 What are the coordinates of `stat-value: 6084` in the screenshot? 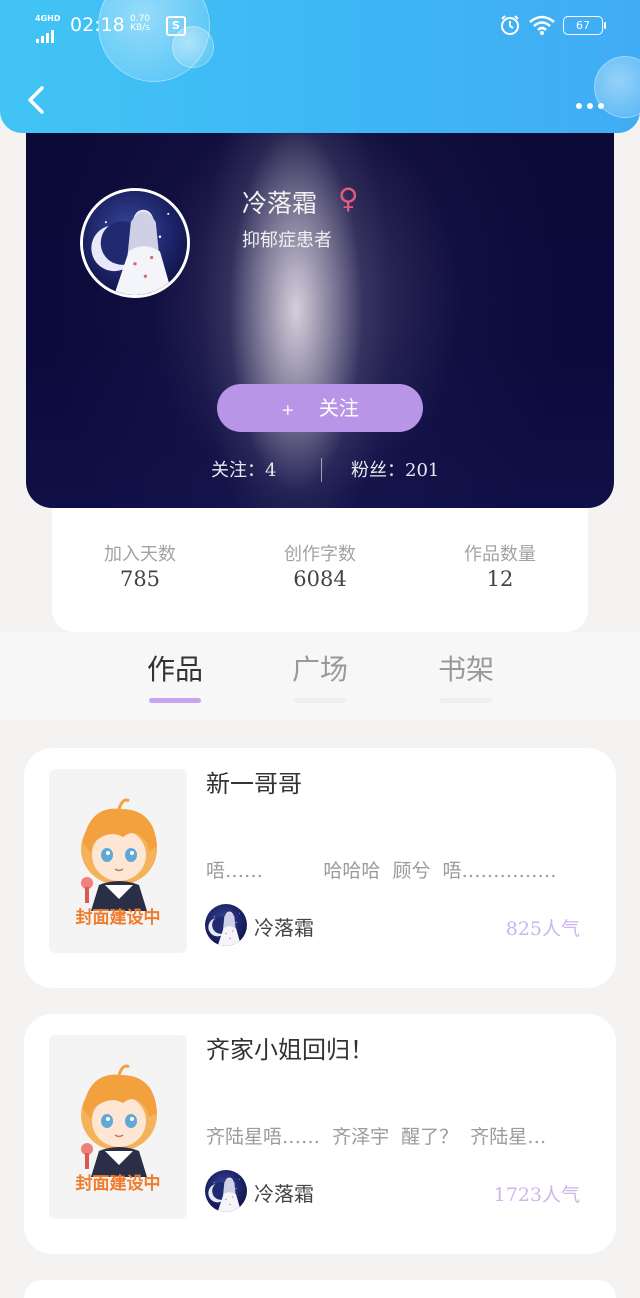 It's located at (320, 579).